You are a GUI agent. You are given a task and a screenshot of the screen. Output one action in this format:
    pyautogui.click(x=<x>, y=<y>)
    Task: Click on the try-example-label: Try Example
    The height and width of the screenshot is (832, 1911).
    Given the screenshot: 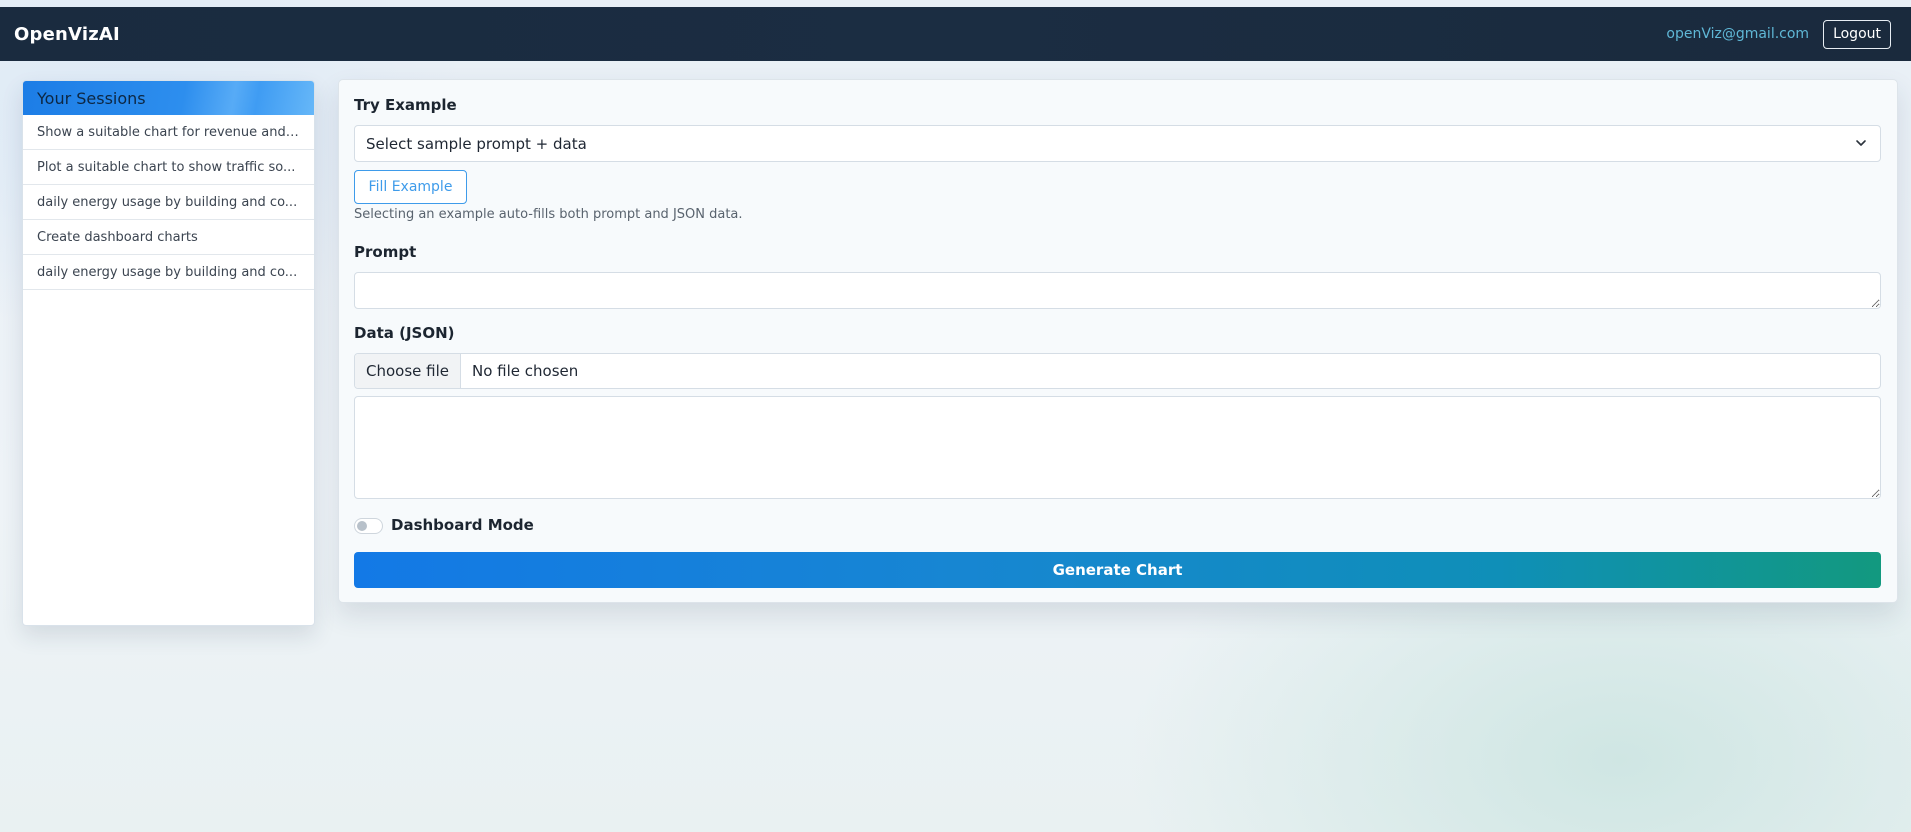 What is the action you would take?
    pyautogui.click(x=405, y=105)
    